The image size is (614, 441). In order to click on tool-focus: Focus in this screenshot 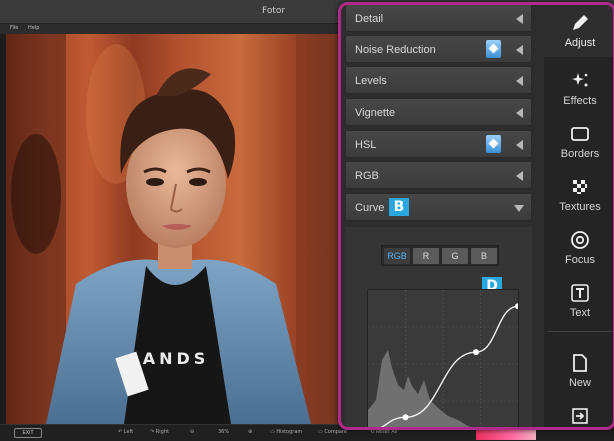, I will do `click(578, 248)`.